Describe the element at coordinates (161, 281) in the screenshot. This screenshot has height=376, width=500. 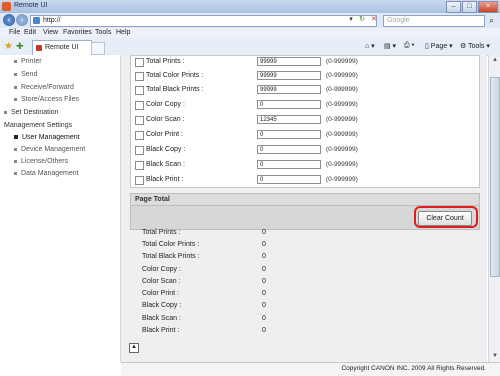
I see `total-label: Color Scan :` at that location.